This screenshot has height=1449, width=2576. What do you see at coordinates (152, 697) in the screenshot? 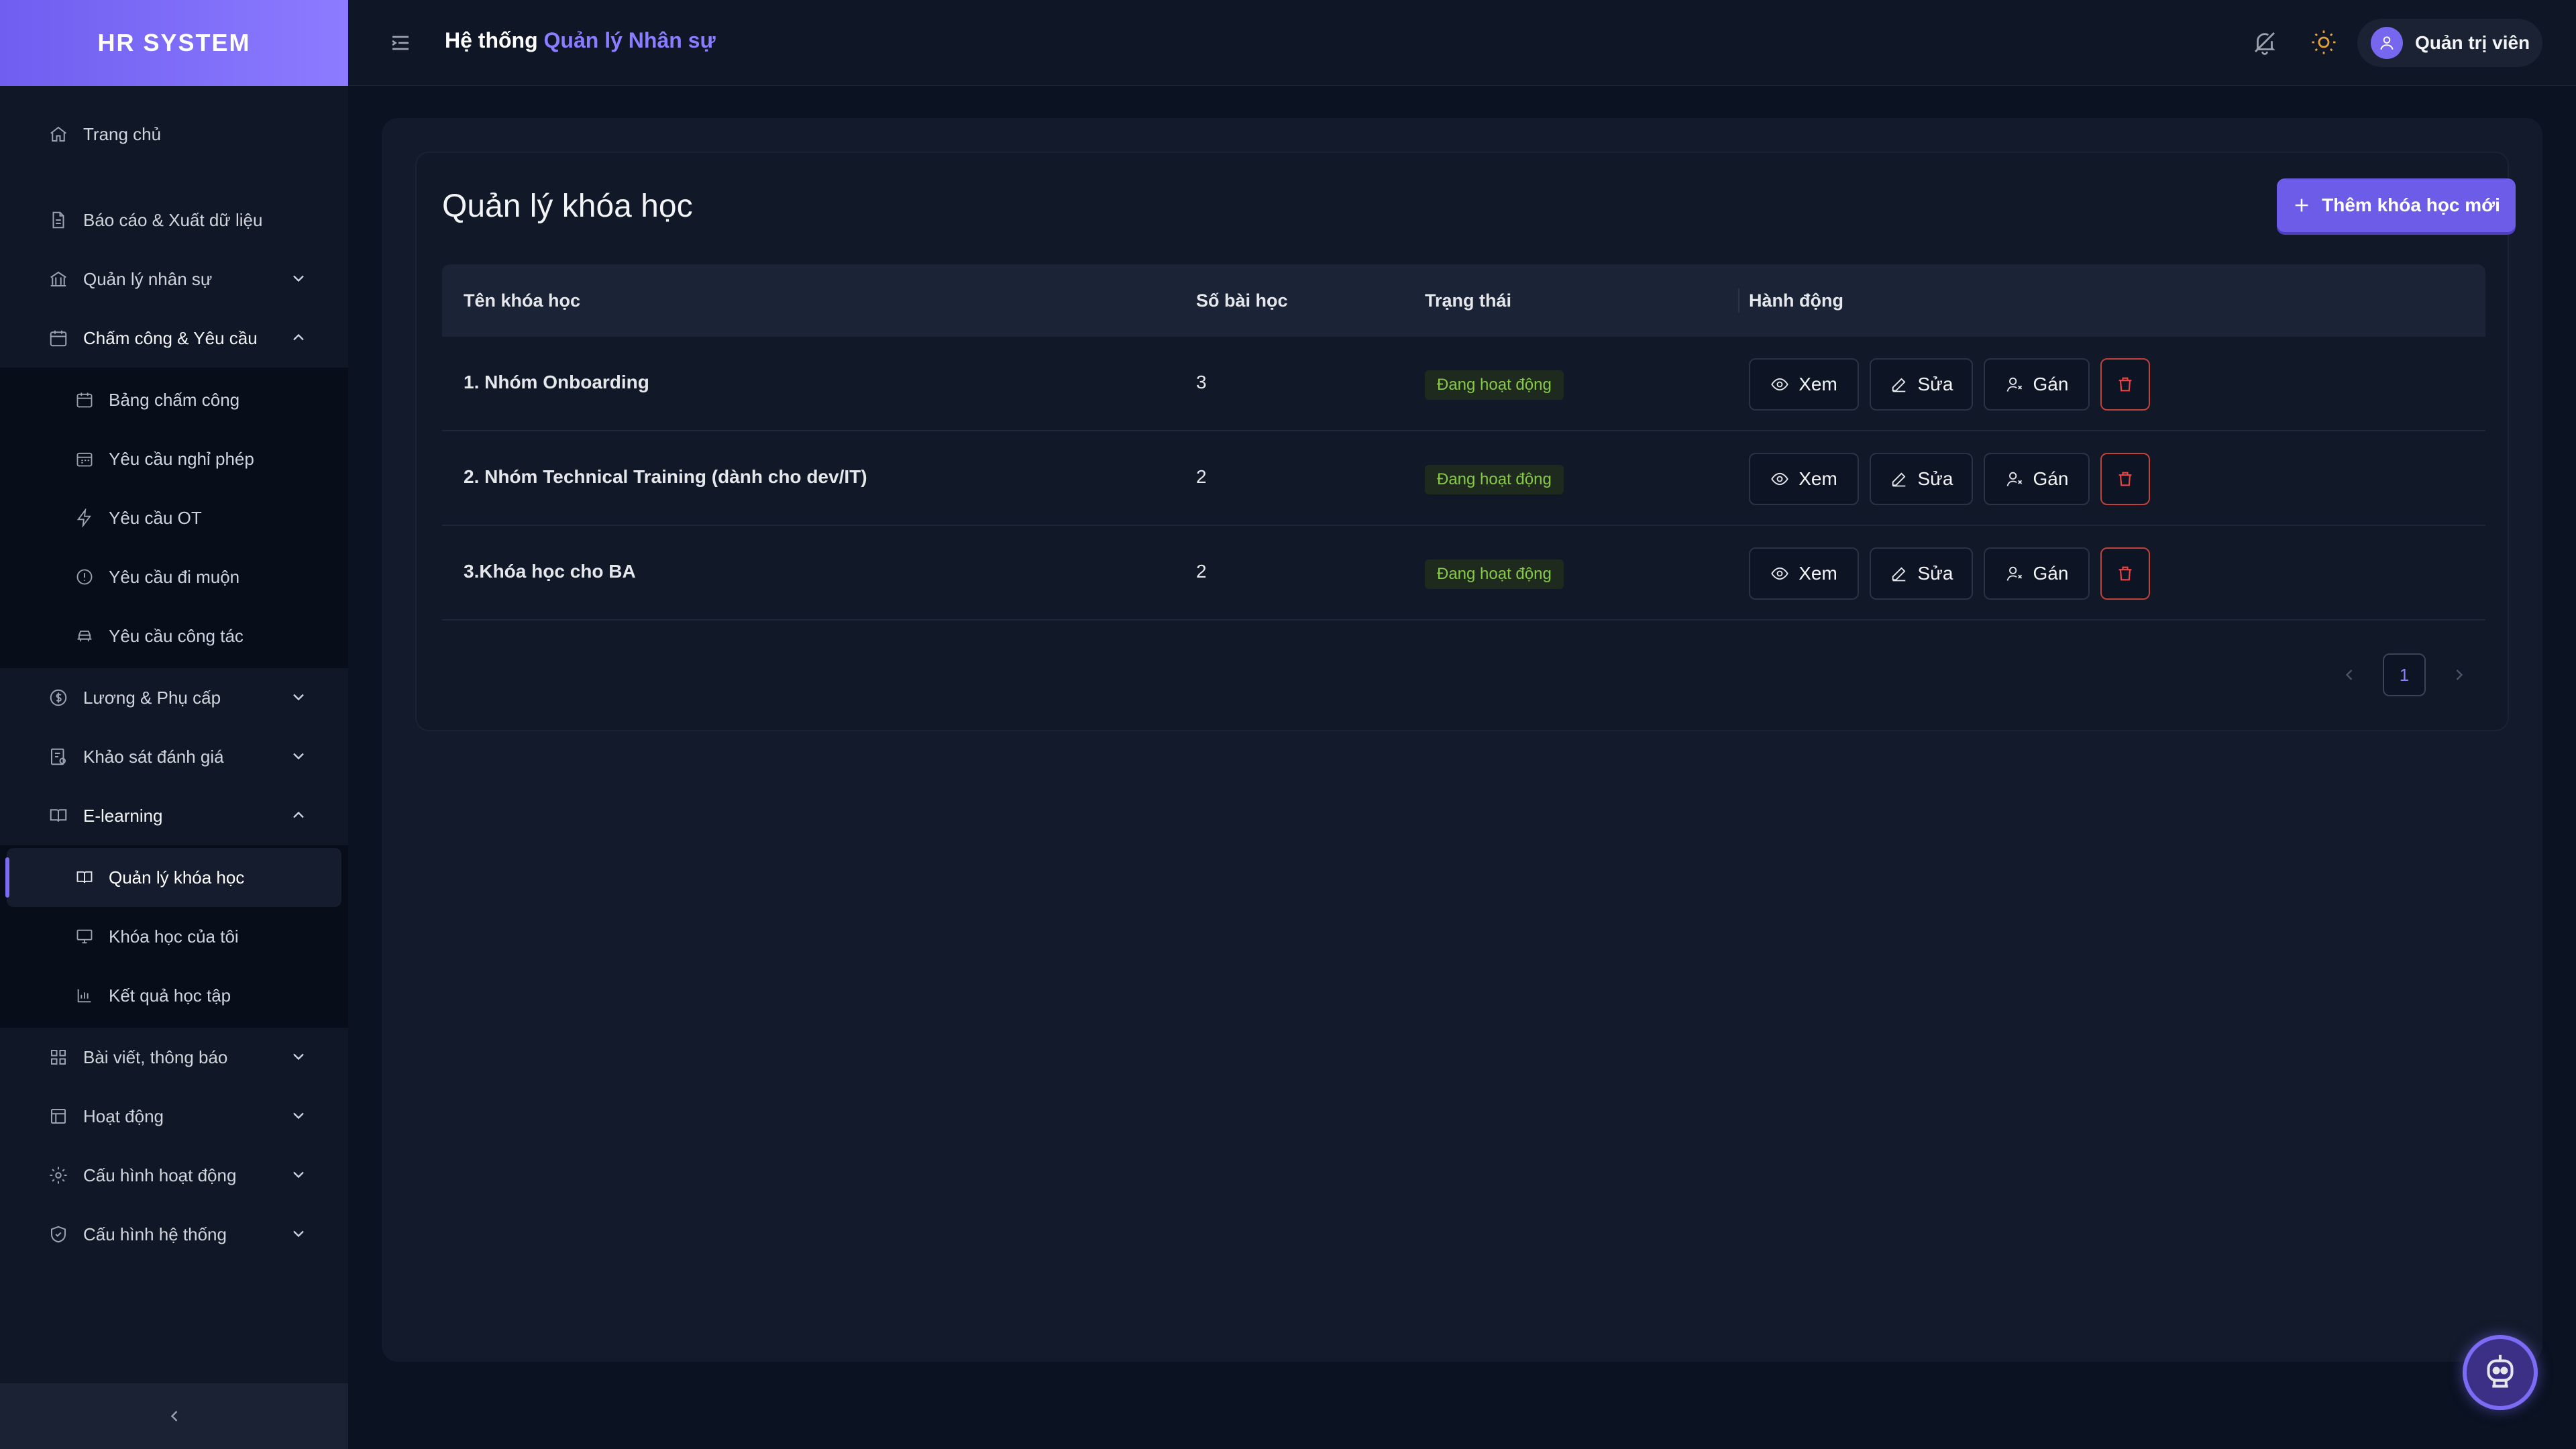
I see `sidebar-item-label: Lương & Phụ cấp` at bounding box center [152, 697].